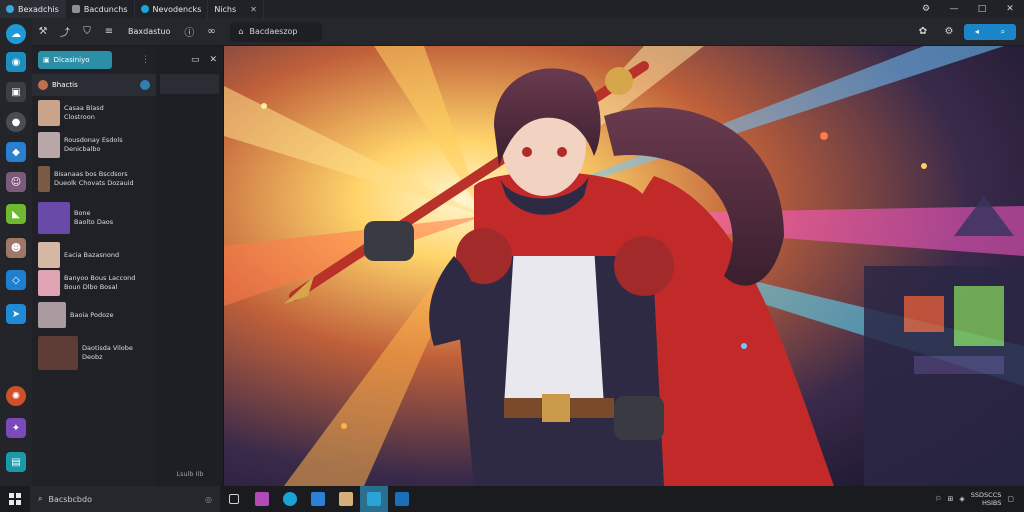 Image resolution: width=1024 pixels, height=512 pixels. What do you see at coordinates (290, 499) in the screenshot?
I see `browser-icon` at bounding box center [290, 499].